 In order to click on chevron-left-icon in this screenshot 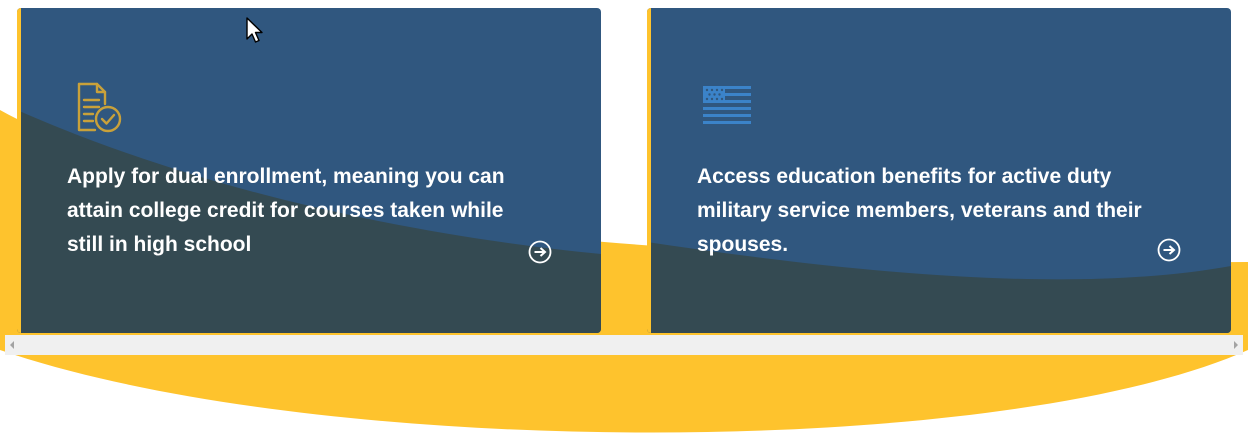, I will do `click(12, 345)`.